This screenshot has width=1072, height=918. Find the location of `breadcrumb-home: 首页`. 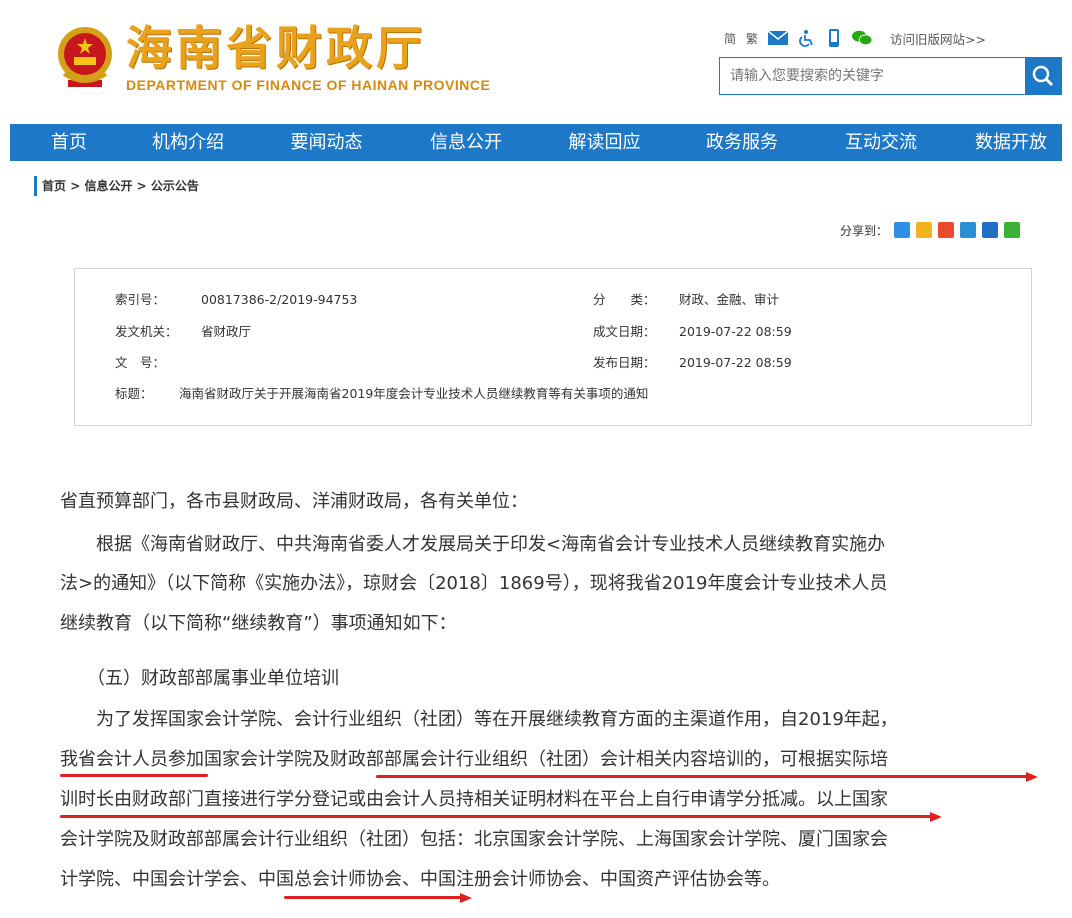

breadcrumb-home: 首页 is located at coordinates (54, 186).